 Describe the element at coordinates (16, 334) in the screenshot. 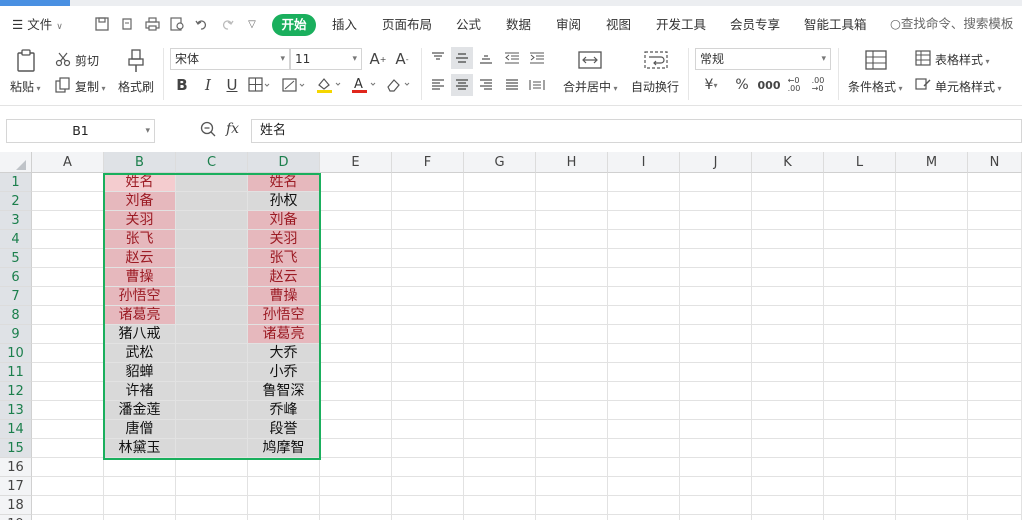

I see `row-header: 9` at that location.